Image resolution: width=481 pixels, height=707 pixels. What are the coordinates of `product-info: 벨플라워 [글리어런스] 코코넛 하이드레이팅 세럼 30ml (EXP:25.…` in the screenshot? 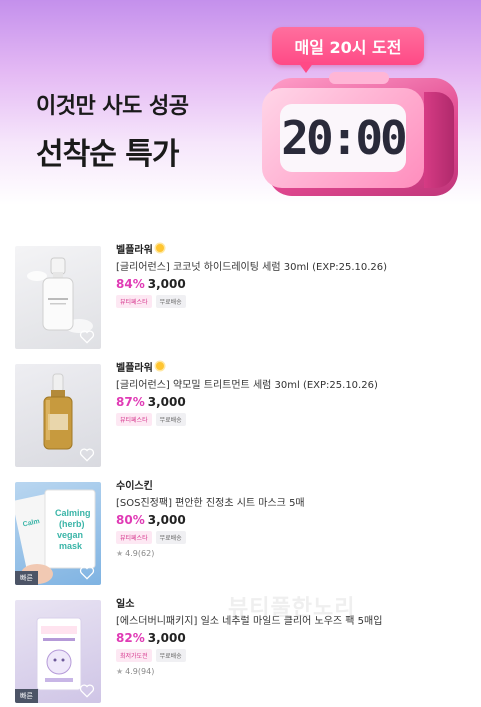 It's located at (293, 274).